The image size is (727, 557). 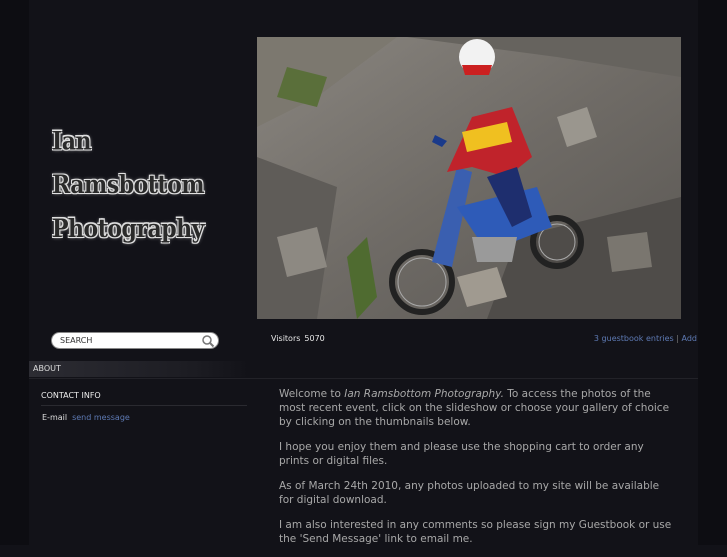 What do you see at coordinates (130, 340) in the screenshot?
I see `search-input` at bounding box center [130, 340].